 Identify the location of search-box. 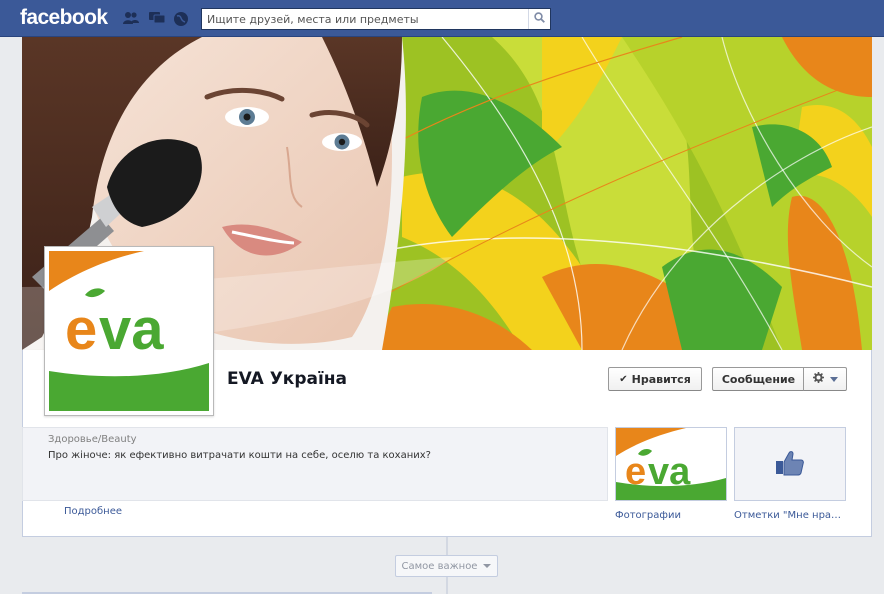
(376, 19).